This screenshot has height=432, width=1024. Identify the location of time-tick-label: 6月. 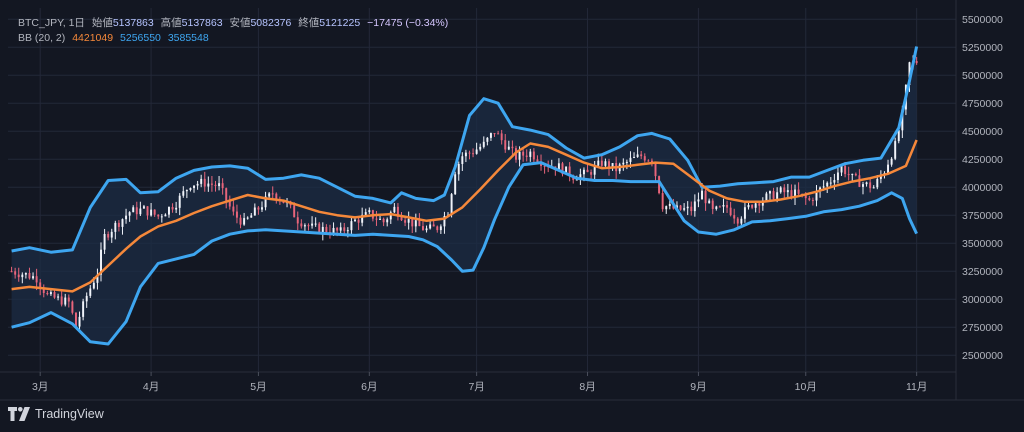
(369, 387).